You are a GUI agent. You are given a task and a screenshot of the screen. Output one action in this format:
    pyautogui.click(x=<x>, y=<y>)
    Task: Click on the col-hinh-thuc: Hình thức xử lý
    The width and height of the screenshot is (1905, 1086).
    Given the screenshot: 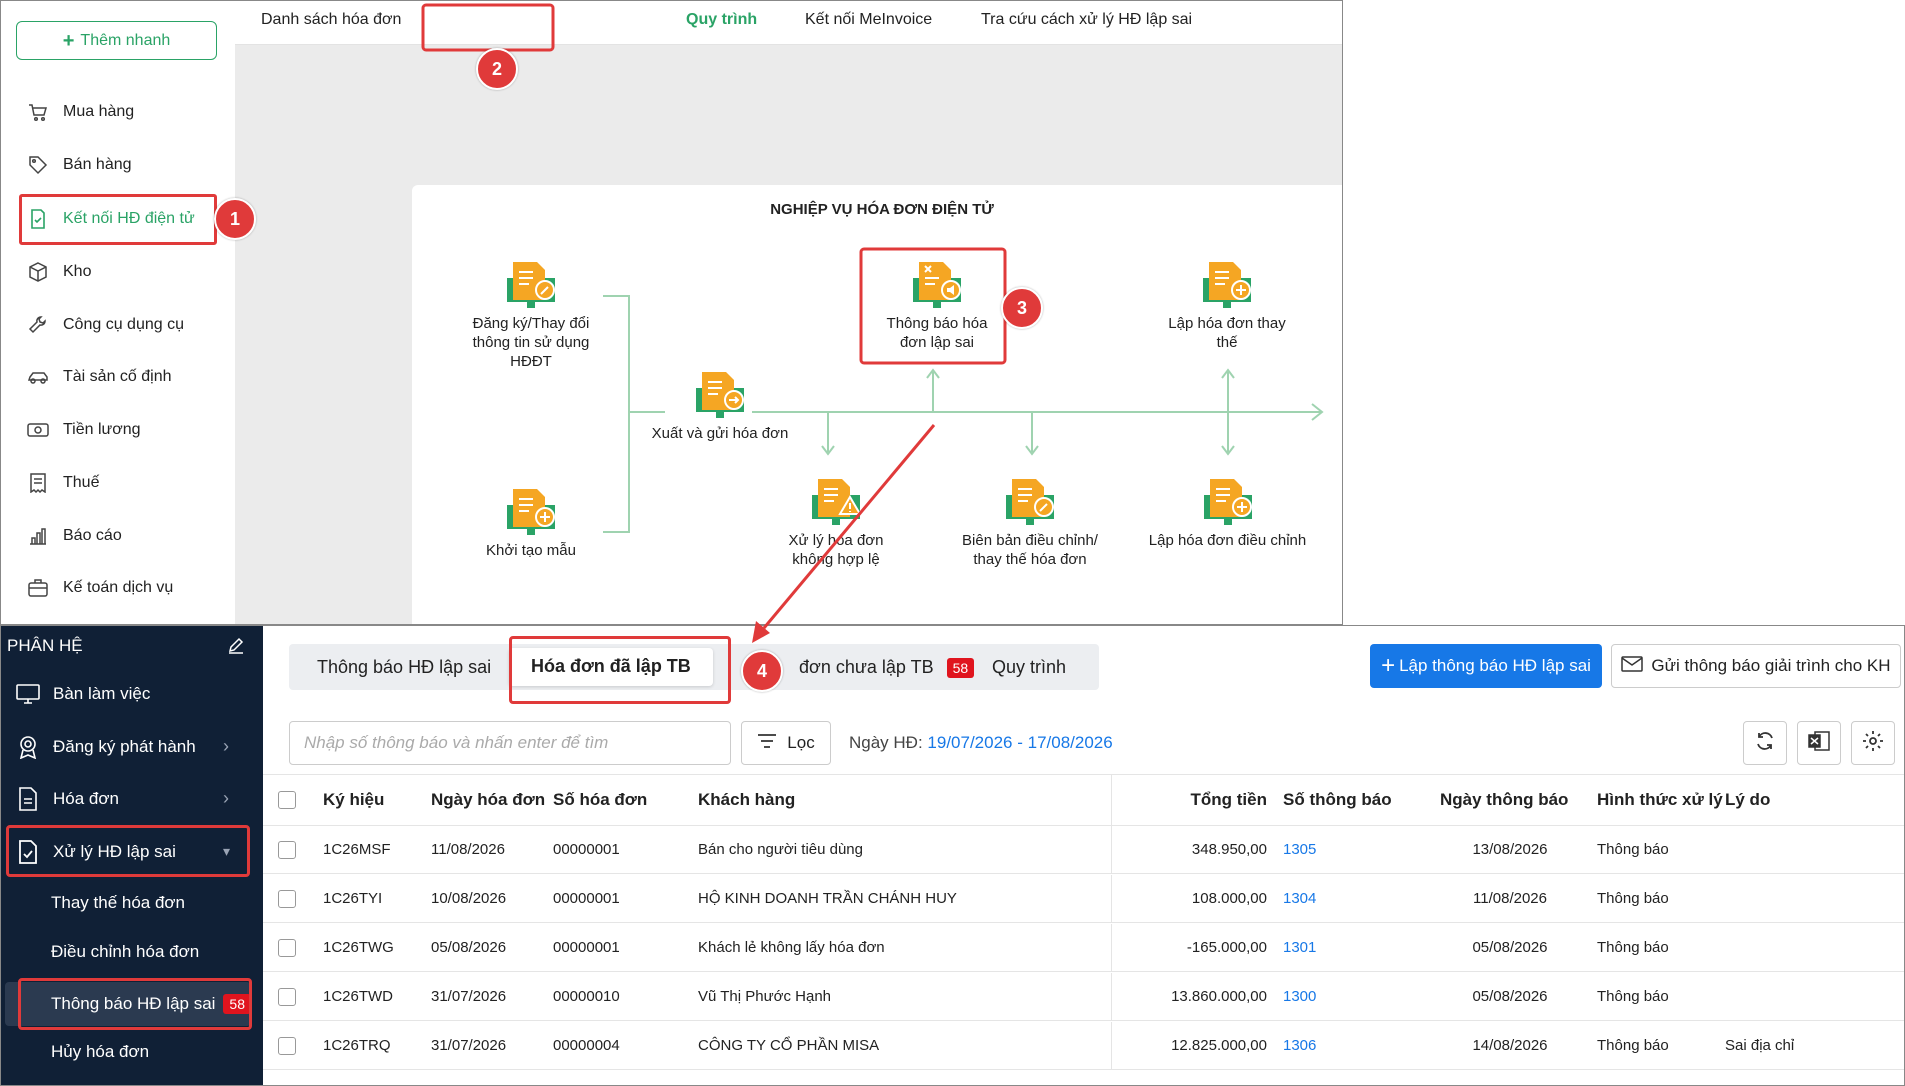 What is the action you would take?
    pyautogui.click(x=1660, y=800)
    